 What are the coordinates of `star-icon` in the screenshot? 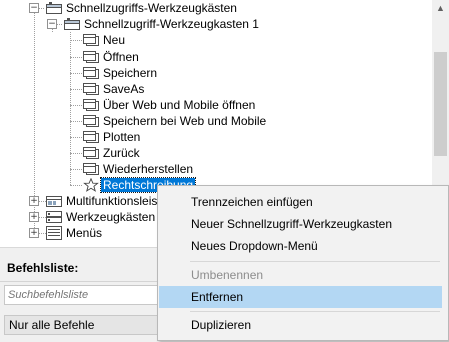 It's located at (91, 185).